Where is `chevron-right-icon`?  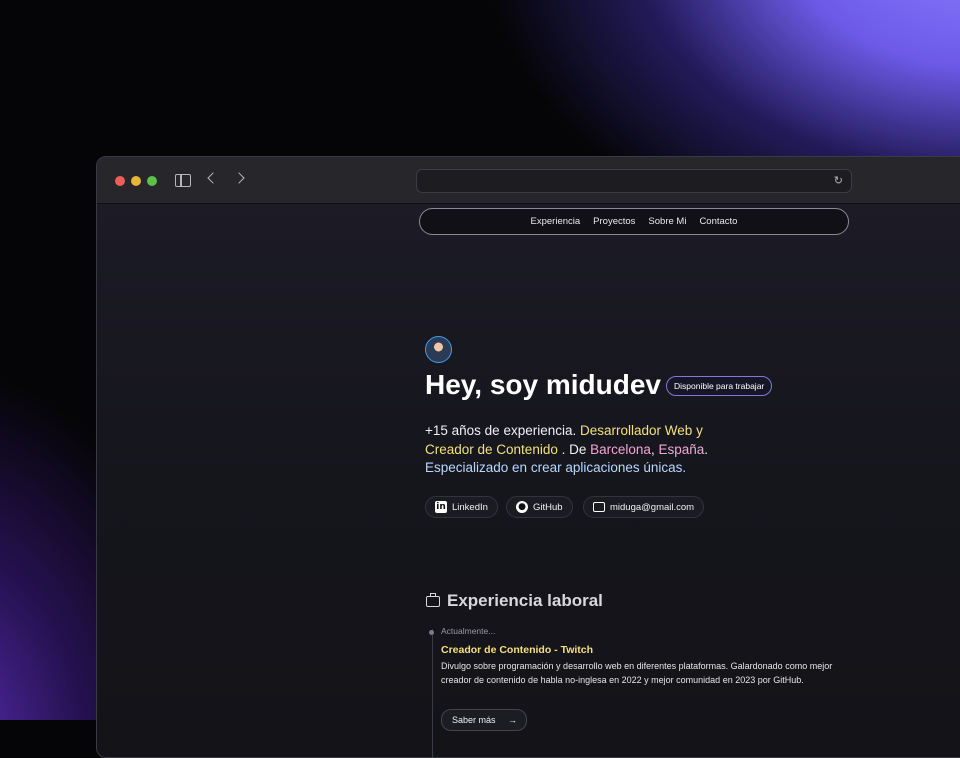 chevron-right-icon is located at coordinates (239, 178).